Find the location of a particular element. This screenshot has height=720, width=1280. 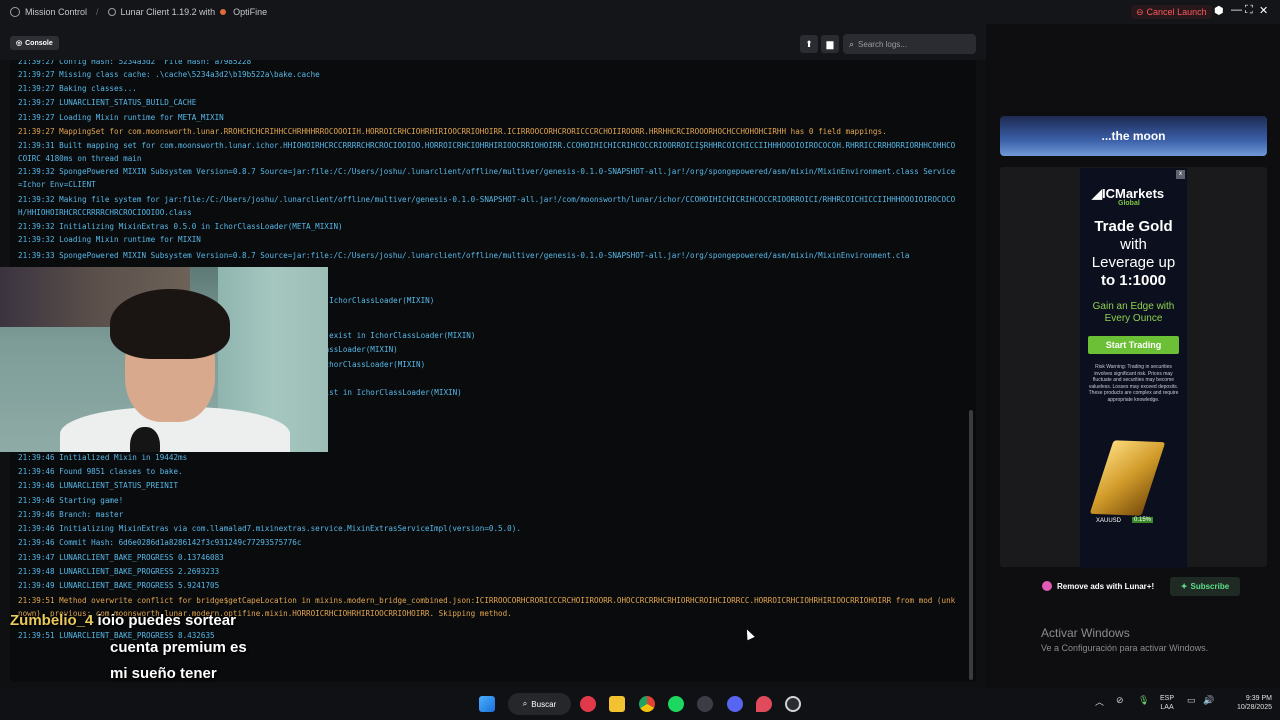

ad-headline: Trade Gold with Leverage up to 1:1000 is located at coordinates (1133, 254).